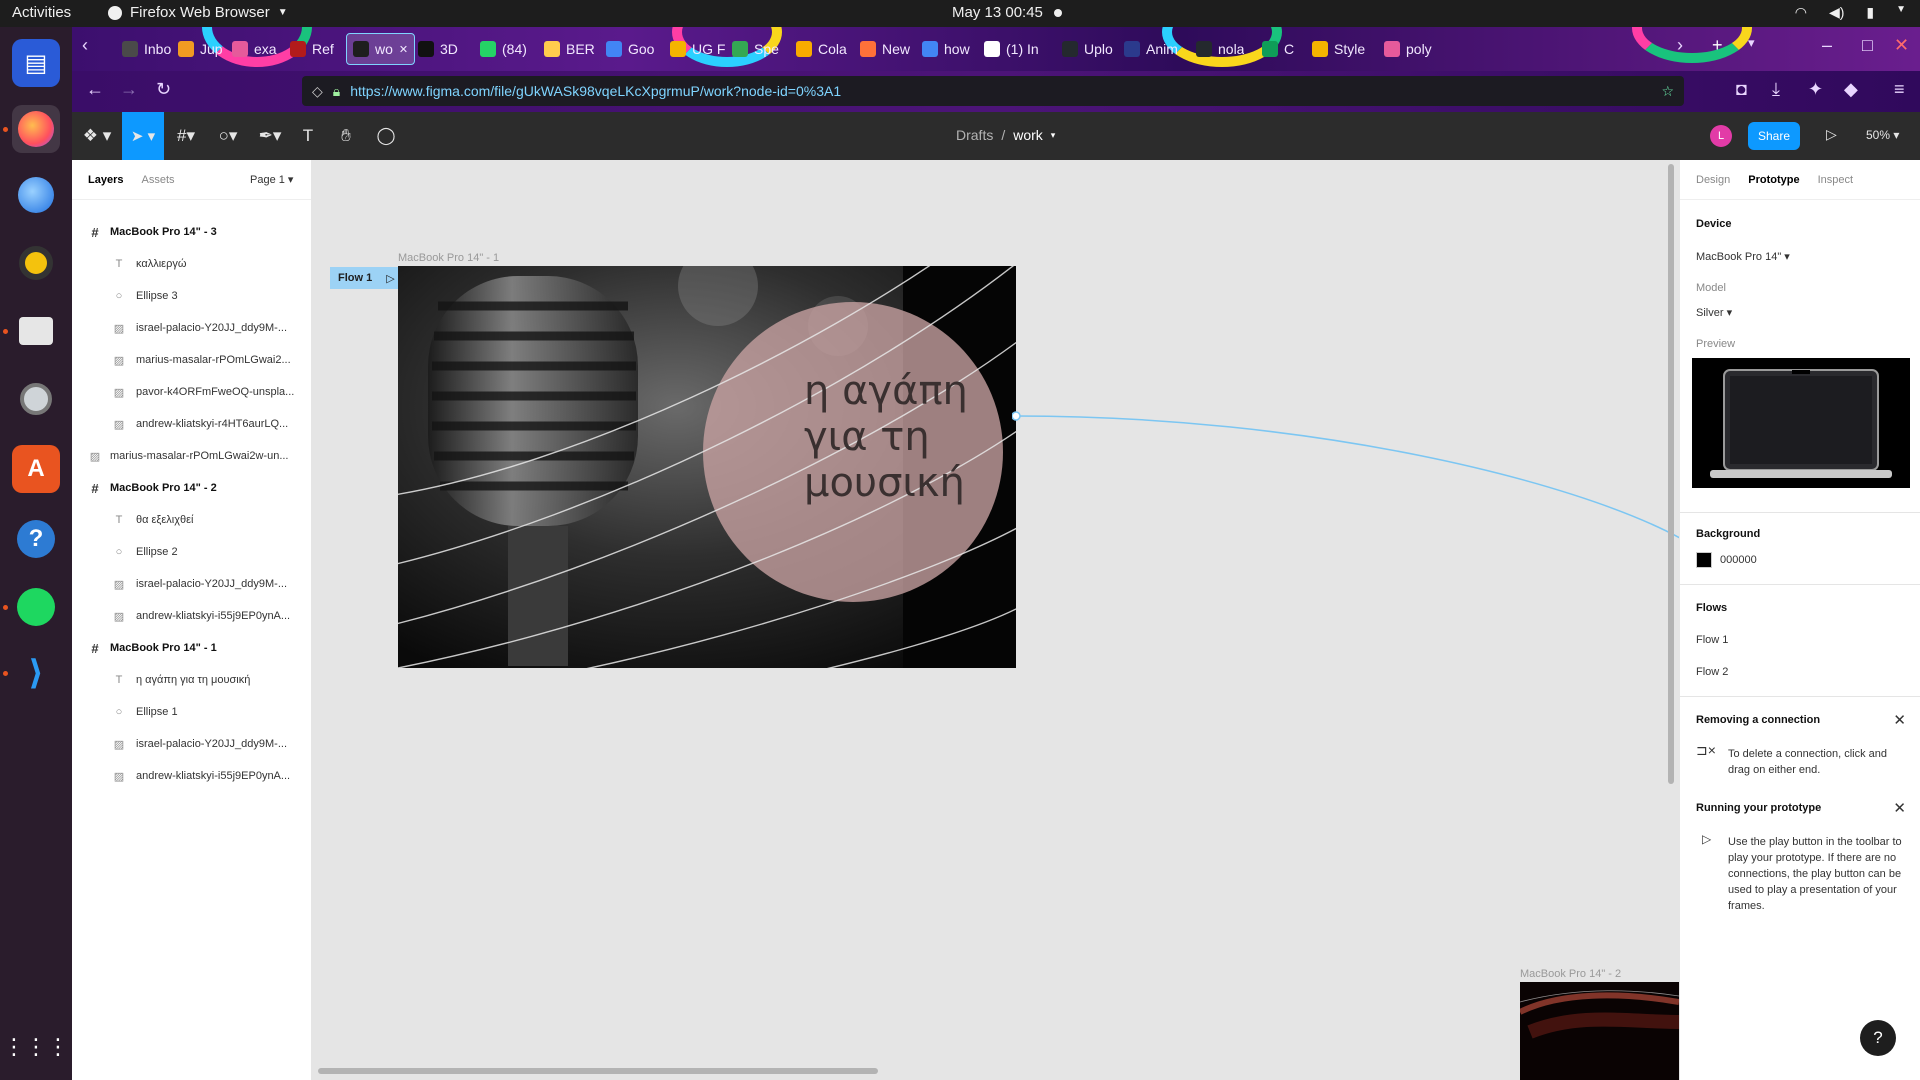  Describe the element at coordinates (312, 49) in the screenshot. I see `tab-item: Ref` at that location.